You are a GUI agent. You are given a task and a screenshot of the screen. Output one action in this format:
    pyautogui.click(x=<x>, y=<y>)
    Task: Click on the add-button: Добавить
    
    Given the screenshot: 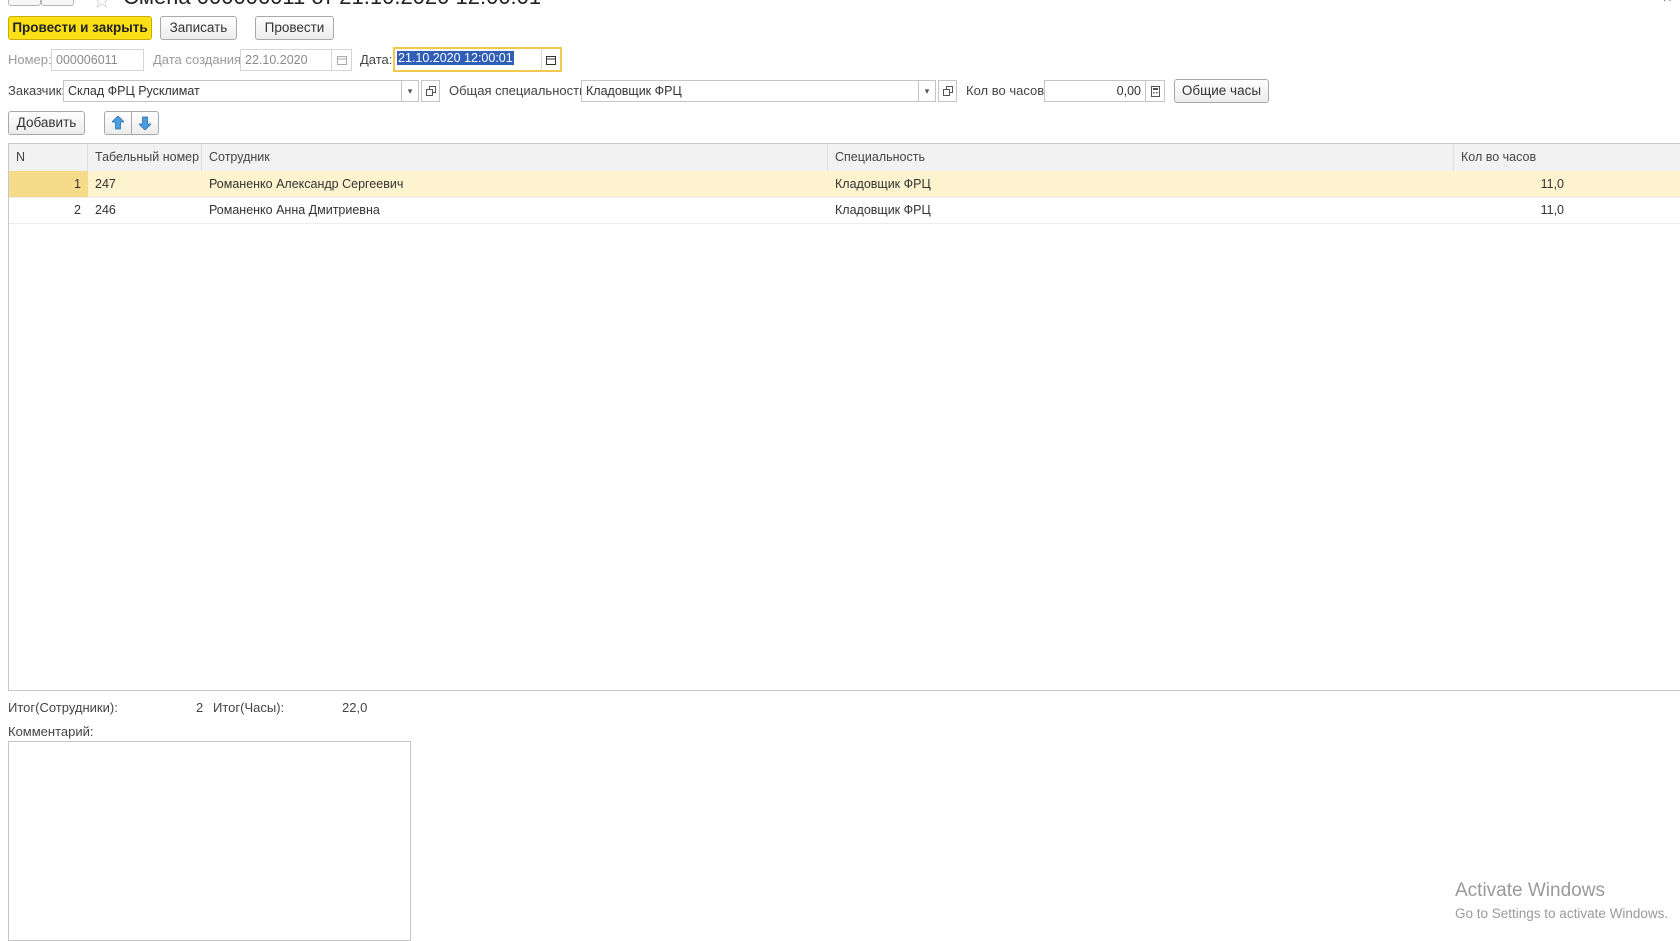 What is the action you would take?
    pyautogui.click(x=46, y=123)
    